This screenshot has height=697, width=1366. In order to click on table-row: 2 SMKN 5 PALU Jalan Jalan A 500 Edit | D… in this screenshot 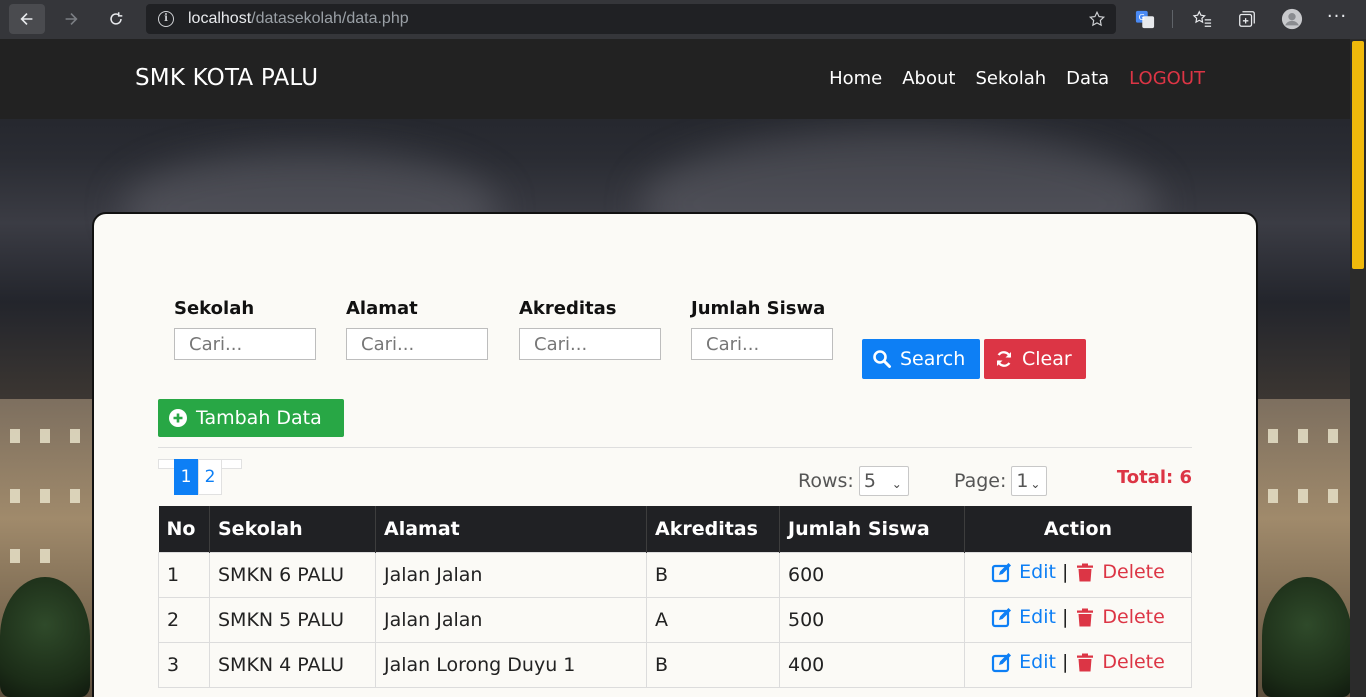, I will do `click(675, 619)`.